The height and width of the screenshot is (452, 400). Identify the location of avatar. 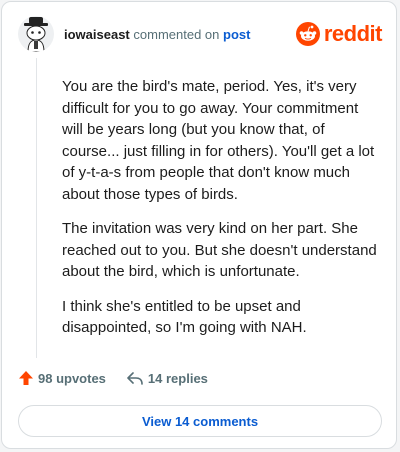
(36, 34).